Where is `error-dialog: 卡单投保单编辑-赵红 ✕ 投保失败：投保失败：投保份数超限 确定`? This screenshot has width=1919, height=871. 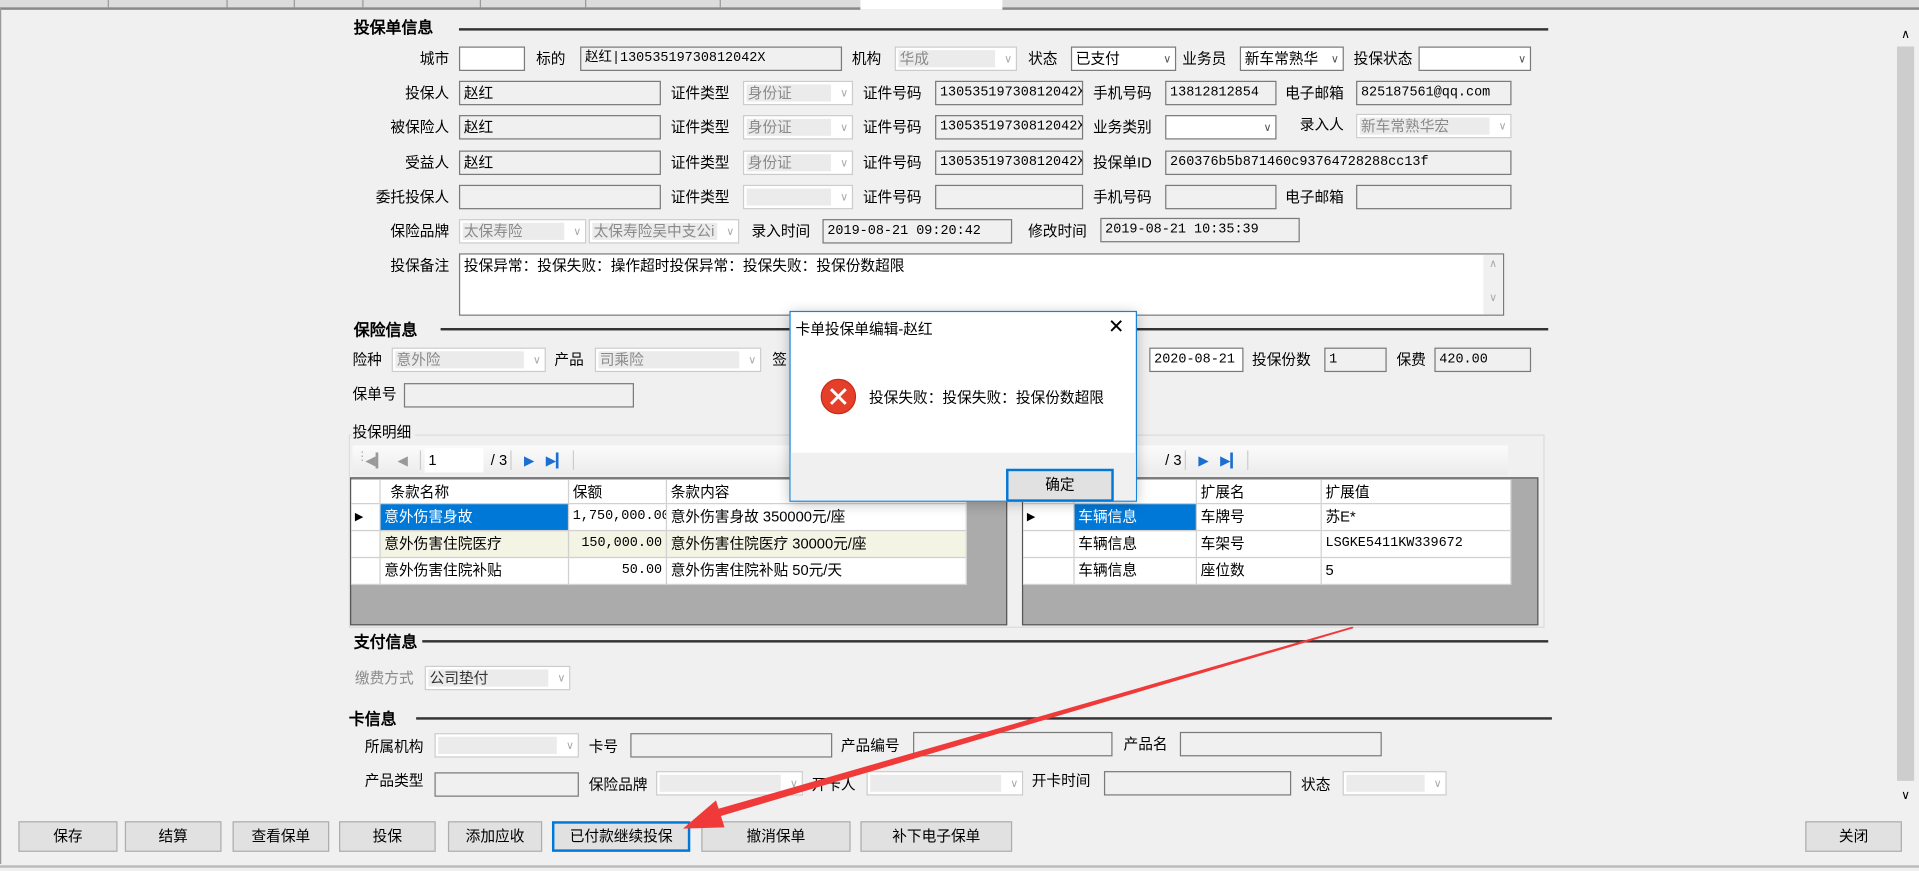
error-dialog: 卡单投保单编辑-赵红 ✕ 投保失败：投保失败：投保份数超限 确定 is located at coordinates (963, 406).